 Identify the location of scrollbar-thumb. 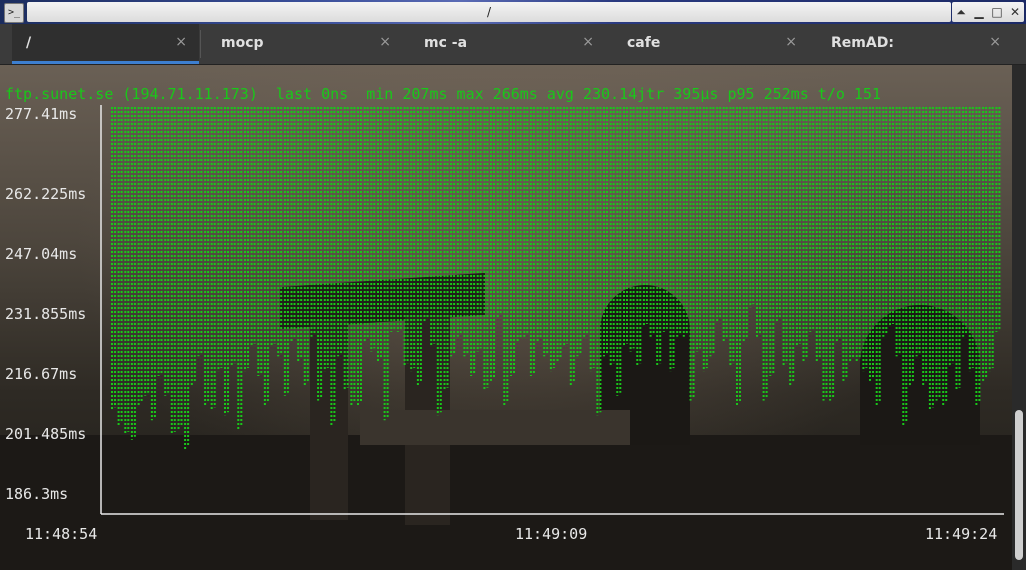
(1019, 485).